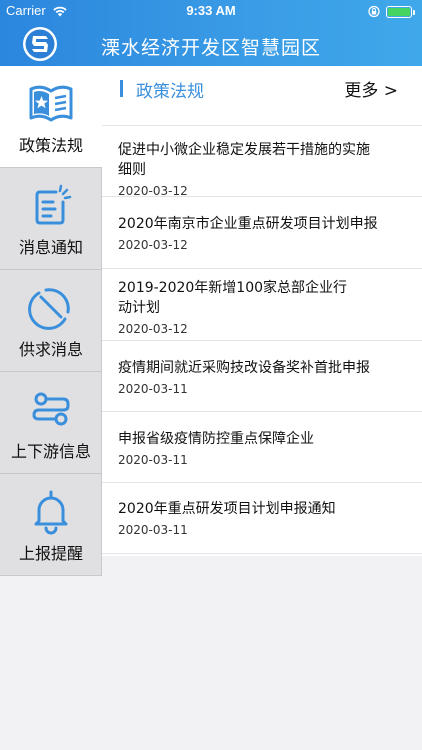  I want to click on news-title: 疫情期间就近采购技改设备奖补首批申报, so click(244, 368).